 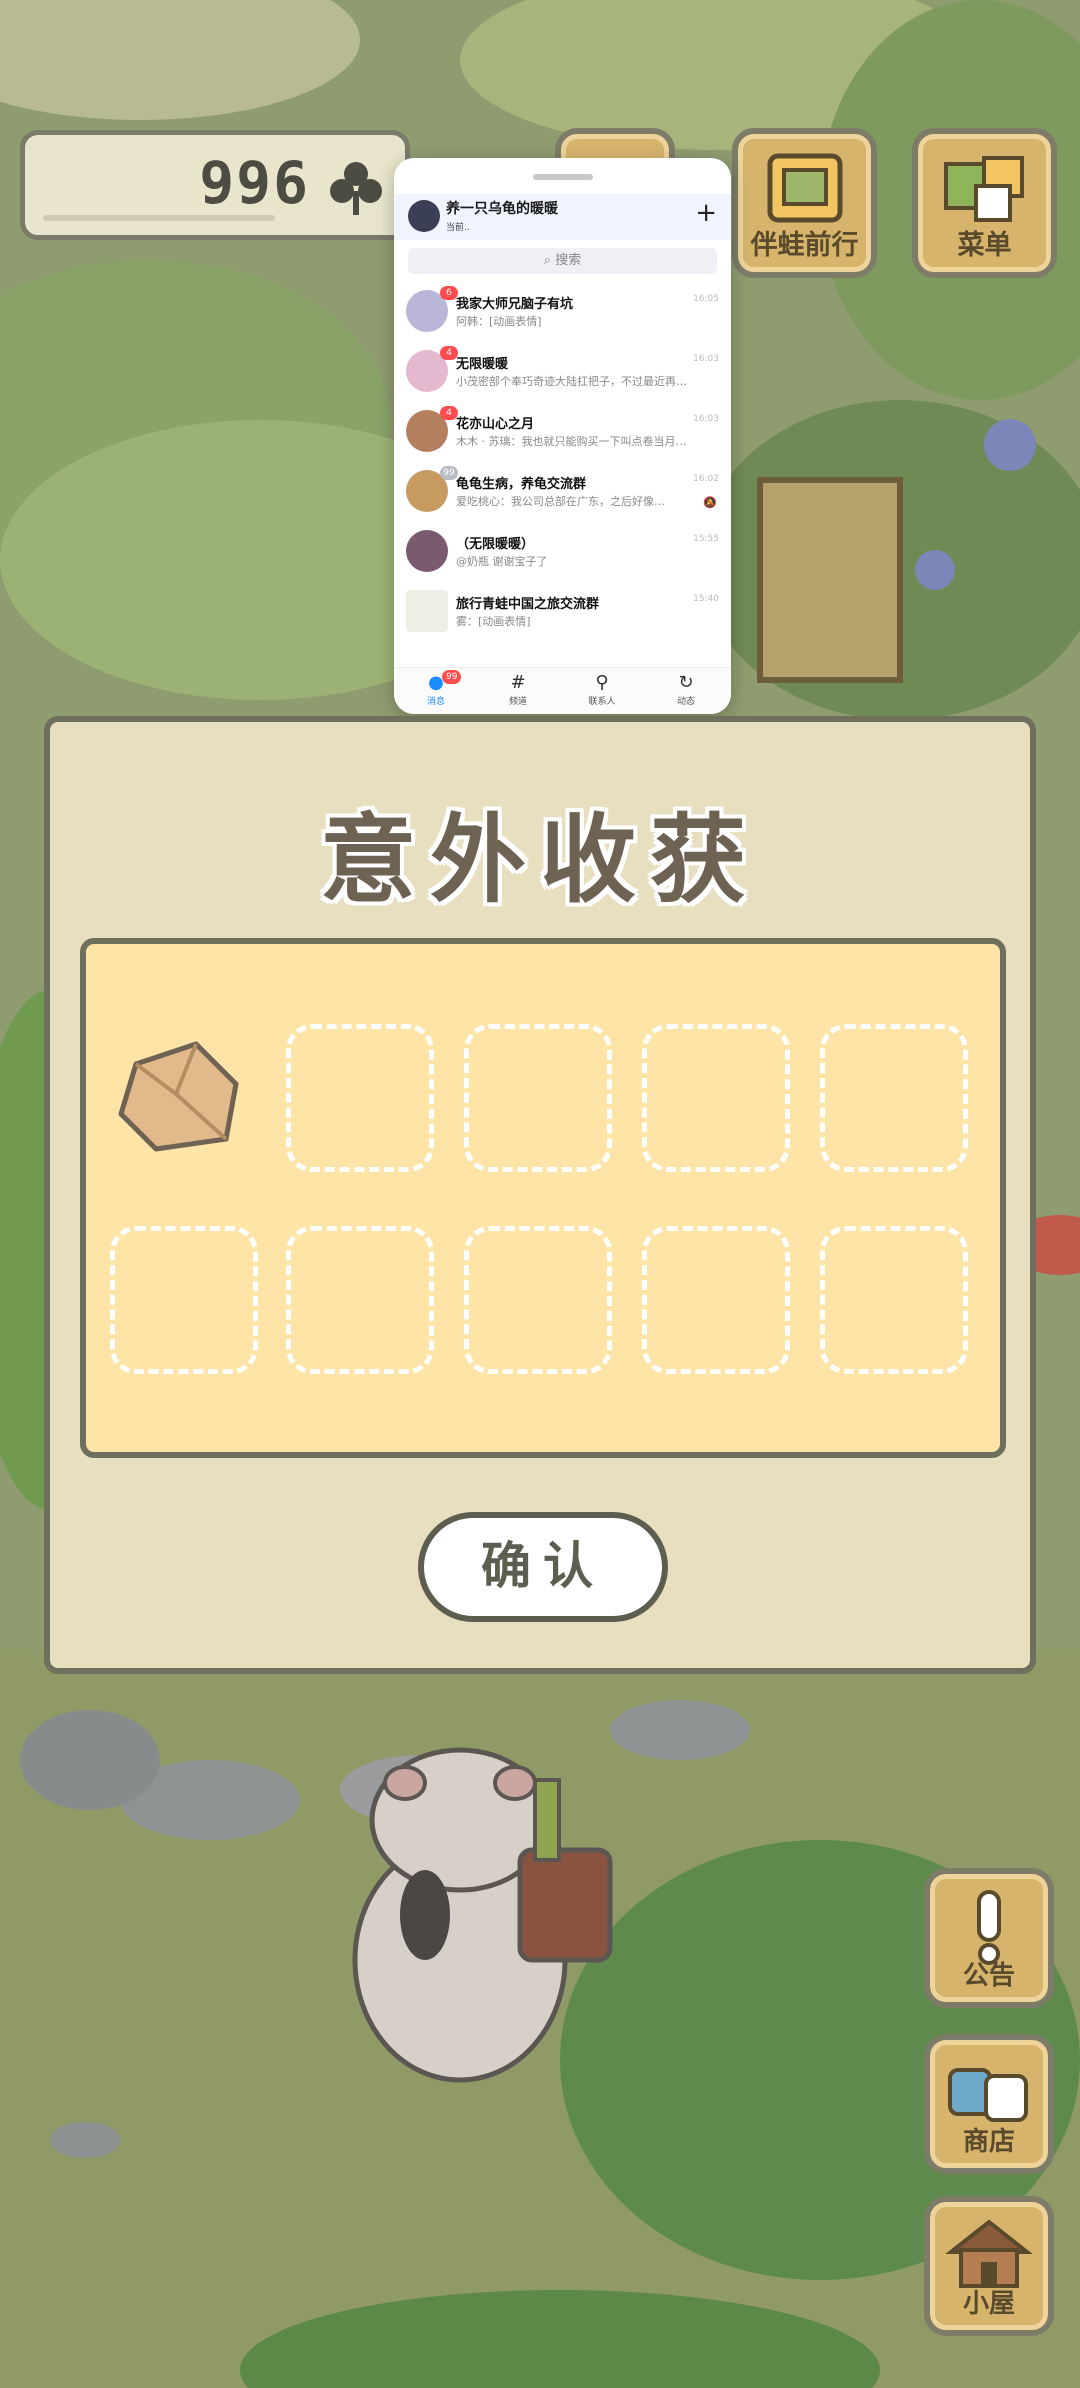 I want to click on conversation-name: 花亦山心之月, so click(x=495, y=424).